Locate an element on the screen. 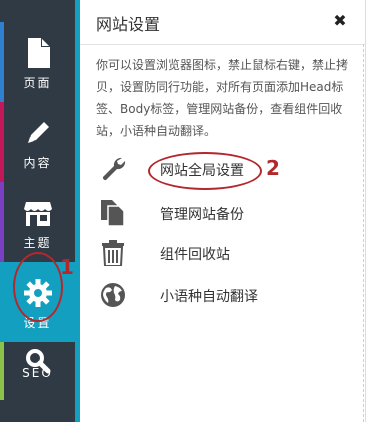  sidebar-item-seo: SEO is located at coordinates (37, 371).